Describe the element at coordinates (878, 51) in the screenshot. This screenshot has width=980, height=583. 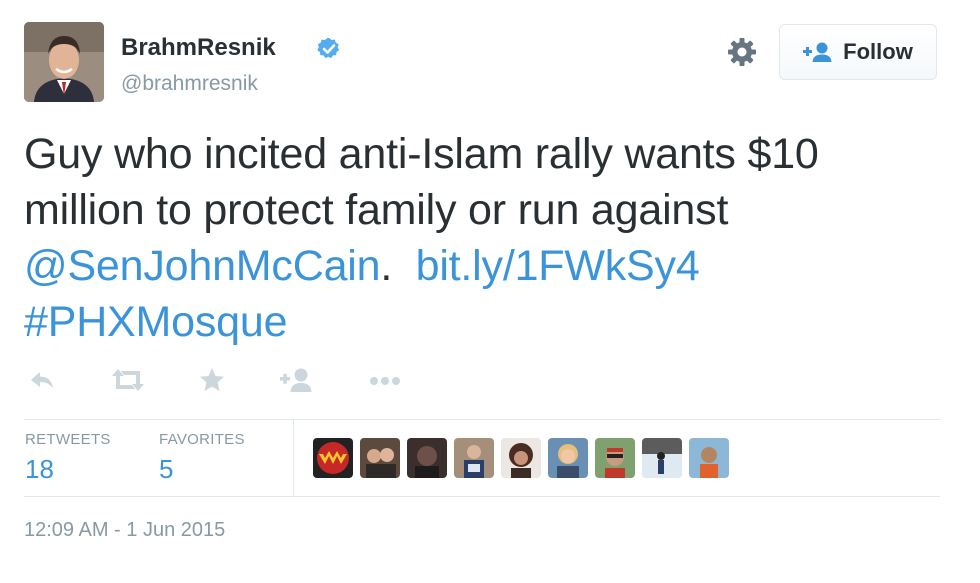
I see `follow-label: Follow` at that location.